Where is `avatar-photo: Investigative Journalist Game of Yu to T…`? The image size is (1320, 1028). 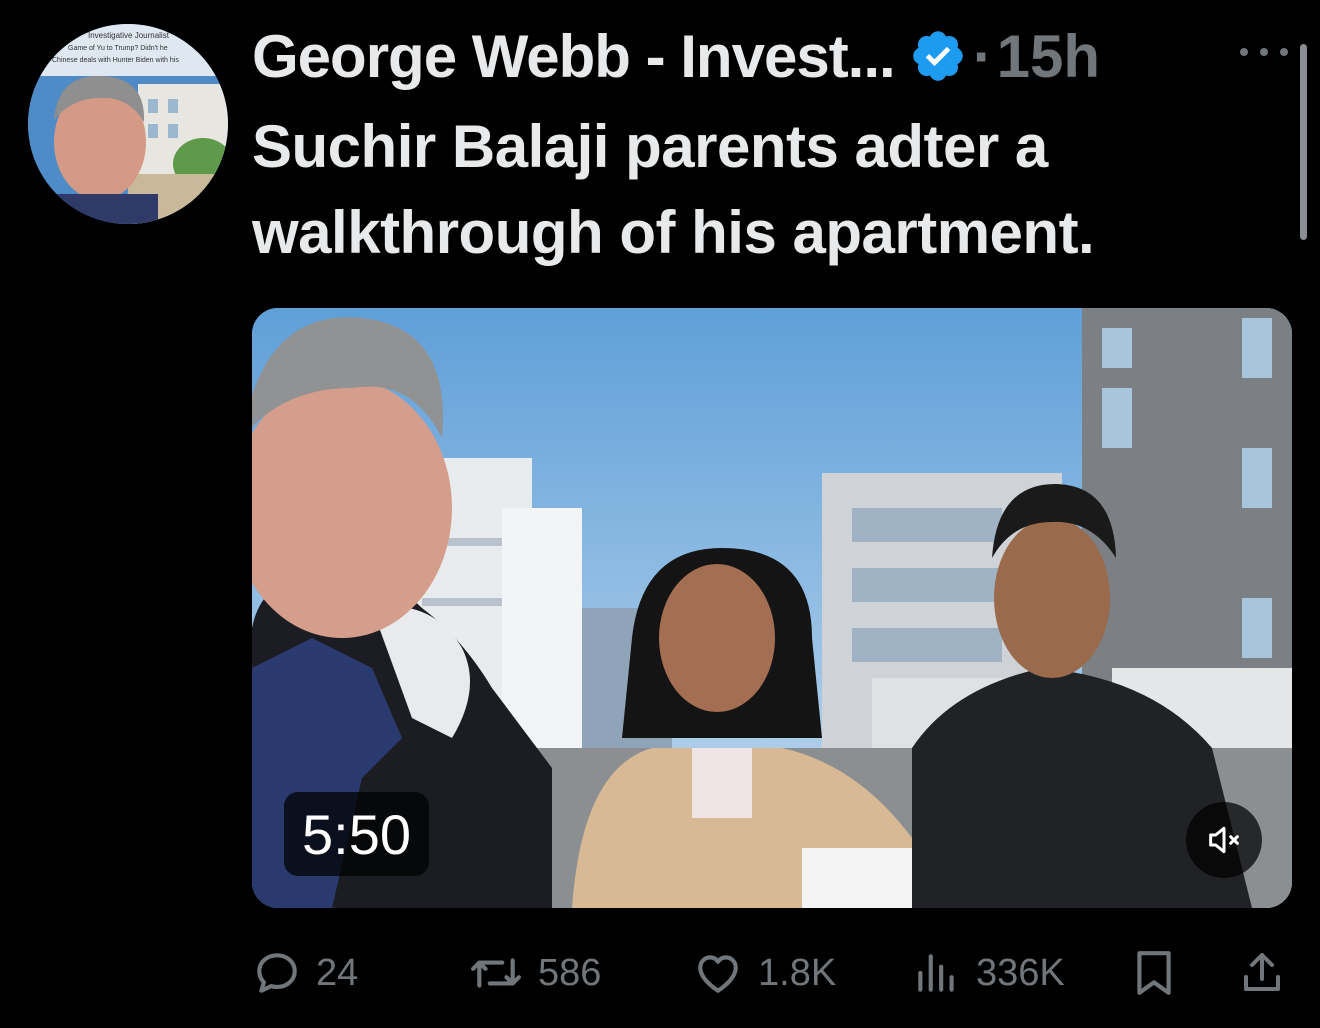
avatar-photo: Investigative Journalist Game of Yu to T… is located at coordinates (128, 124).